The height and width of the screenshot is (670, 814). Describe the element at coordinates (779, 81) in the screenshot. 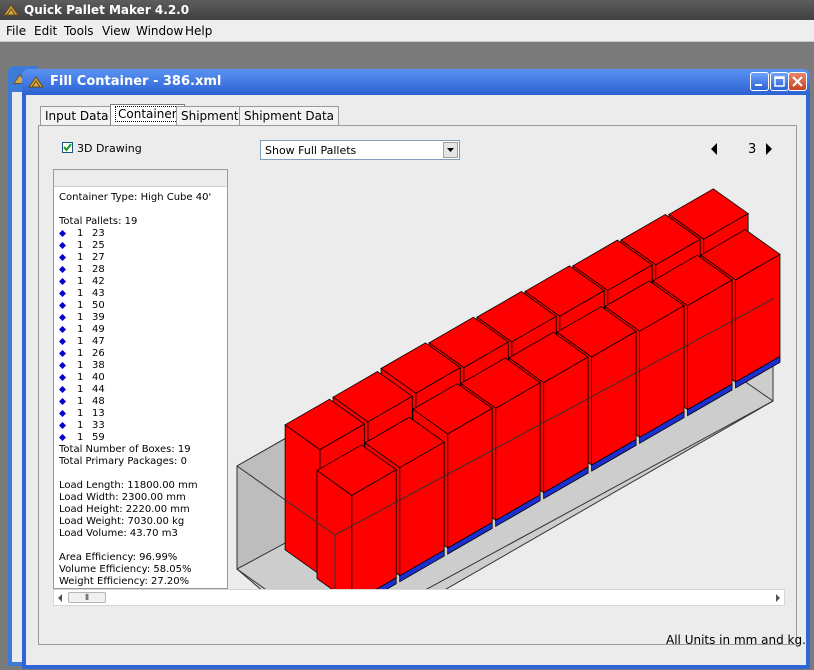

I see `maximize-button` at that location.